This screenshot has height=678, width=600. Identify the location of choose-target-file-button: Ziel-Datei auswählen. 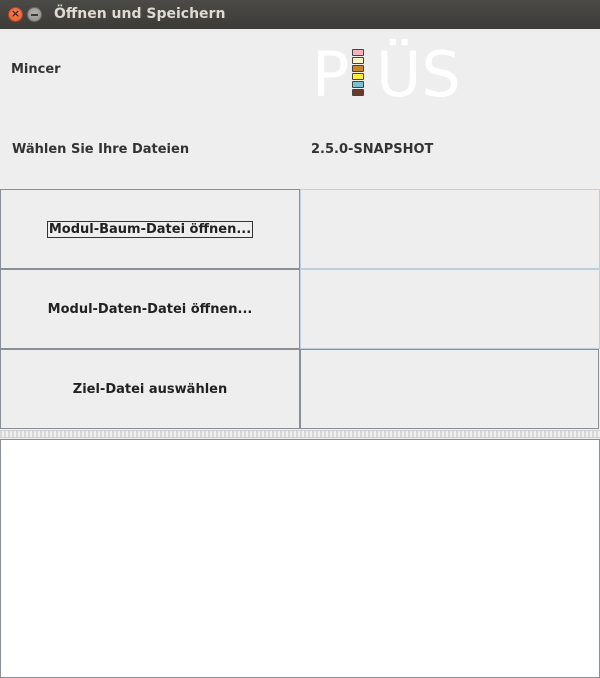
(150, 389).